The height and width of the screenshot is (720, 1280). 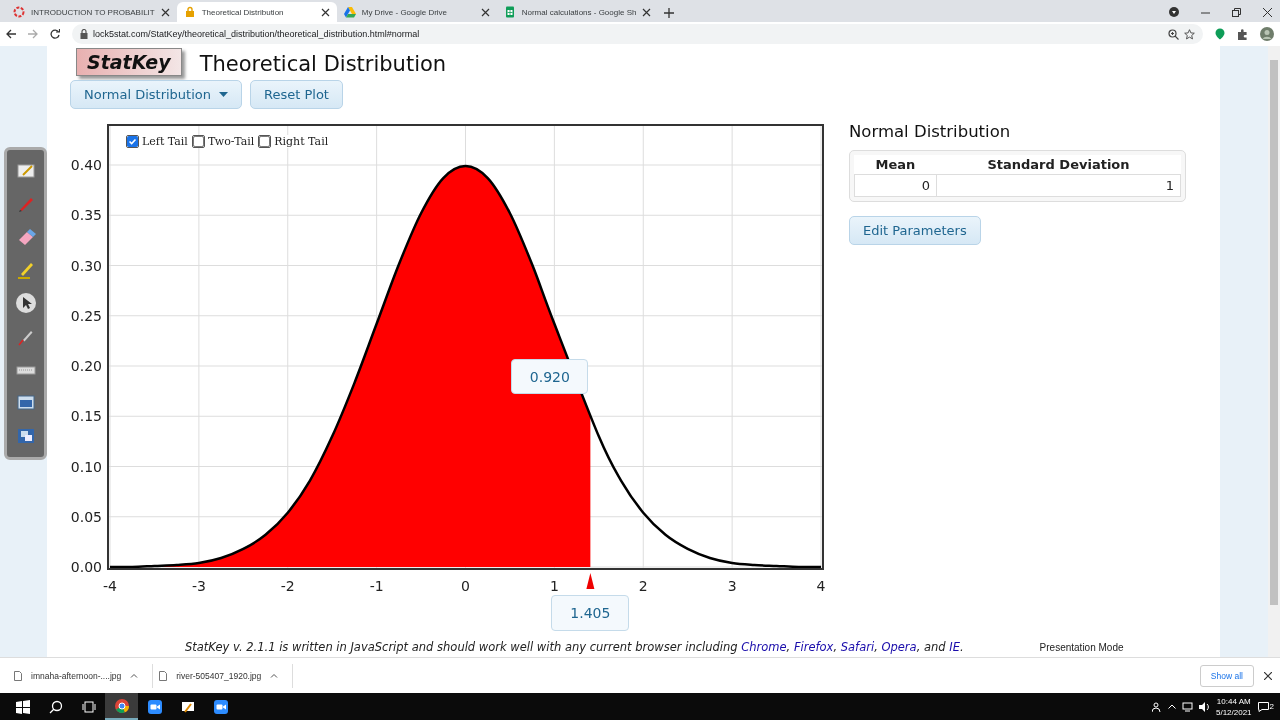 I want to click on distribution-dropdown: Normal Distribution, so click(x=156, y=94).